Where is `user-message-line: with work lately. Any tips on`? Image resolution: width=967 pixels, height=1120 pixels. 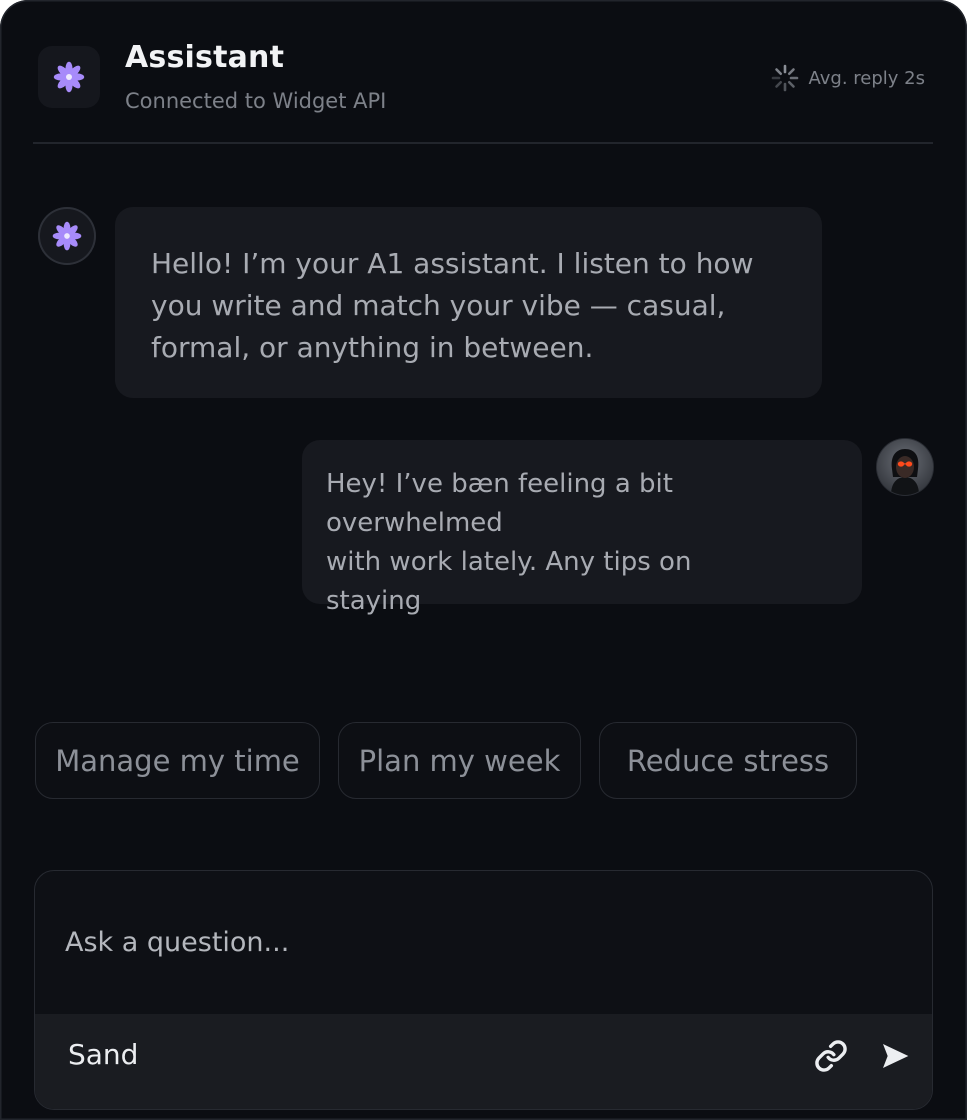
user-message-line: with work lately. Any tips on is located at coordinates (509, 562).